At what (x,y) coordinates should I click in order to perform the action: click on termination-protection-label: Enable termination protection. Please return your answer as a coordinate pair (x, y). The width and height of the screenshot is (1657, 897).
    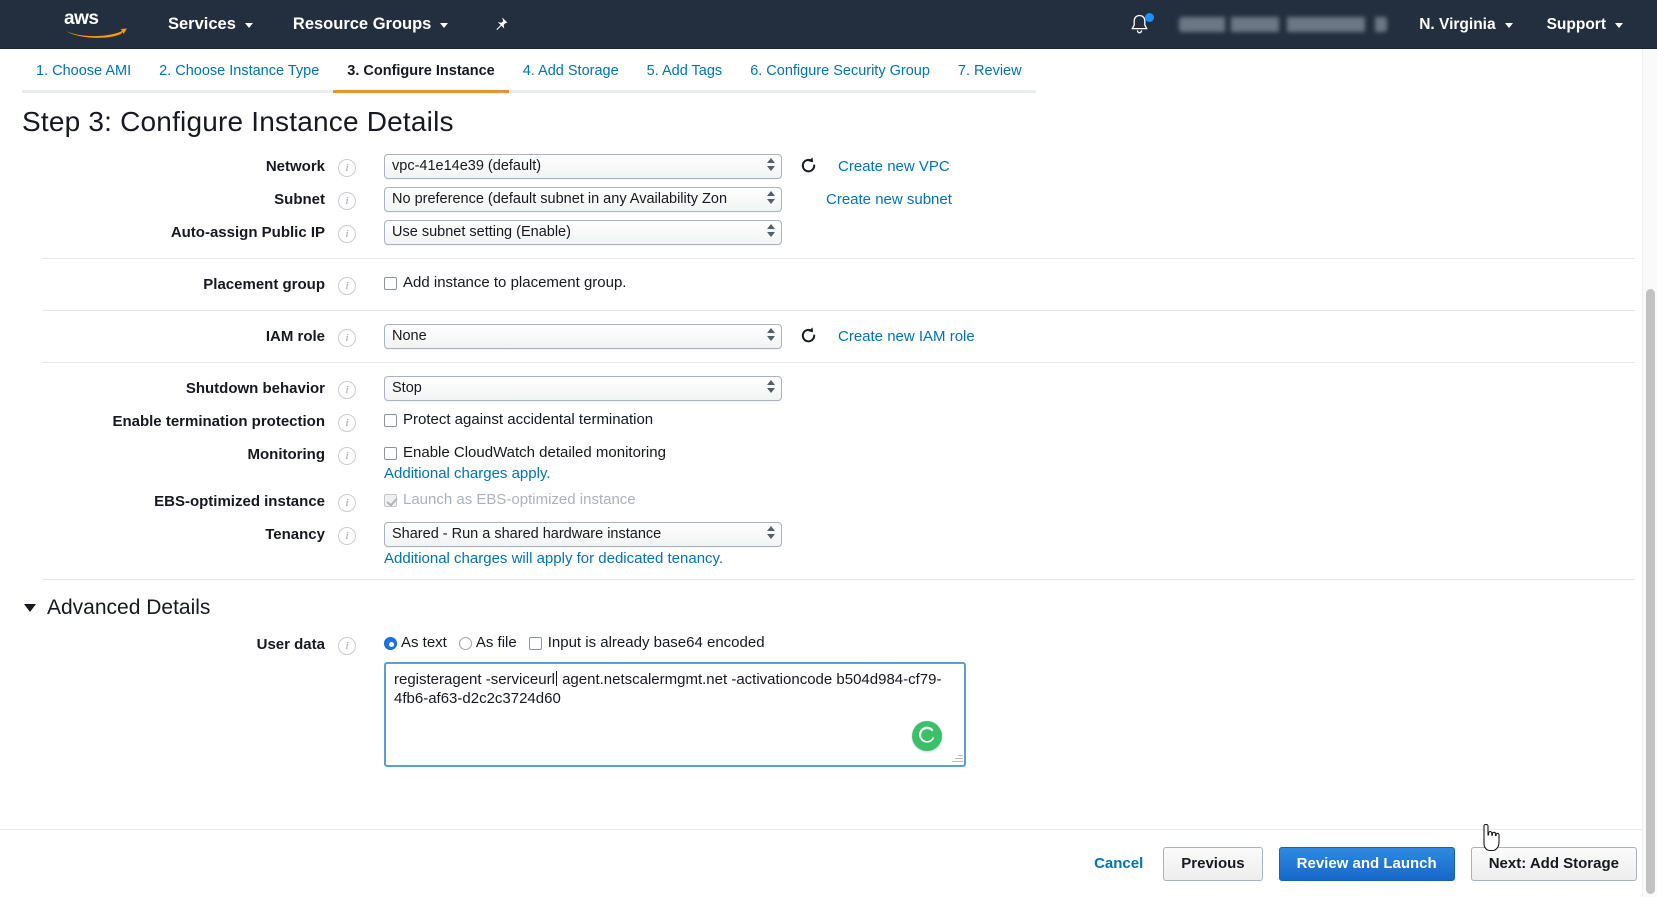
    Looking at the image, I should click on (218, 421).